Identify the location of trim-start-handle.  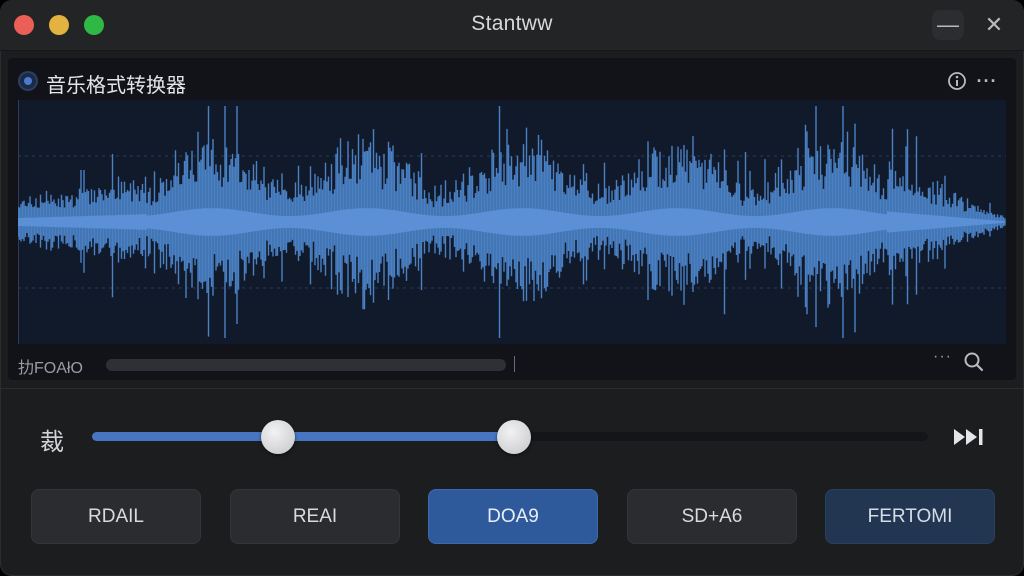
(278, 437).